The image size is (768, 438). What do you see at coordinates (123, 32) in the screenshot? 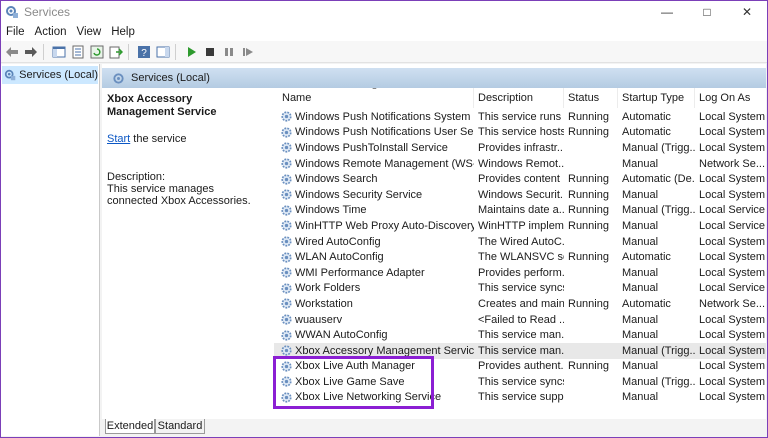
I see `menu-help: Help` at bounding box center [123, 32].